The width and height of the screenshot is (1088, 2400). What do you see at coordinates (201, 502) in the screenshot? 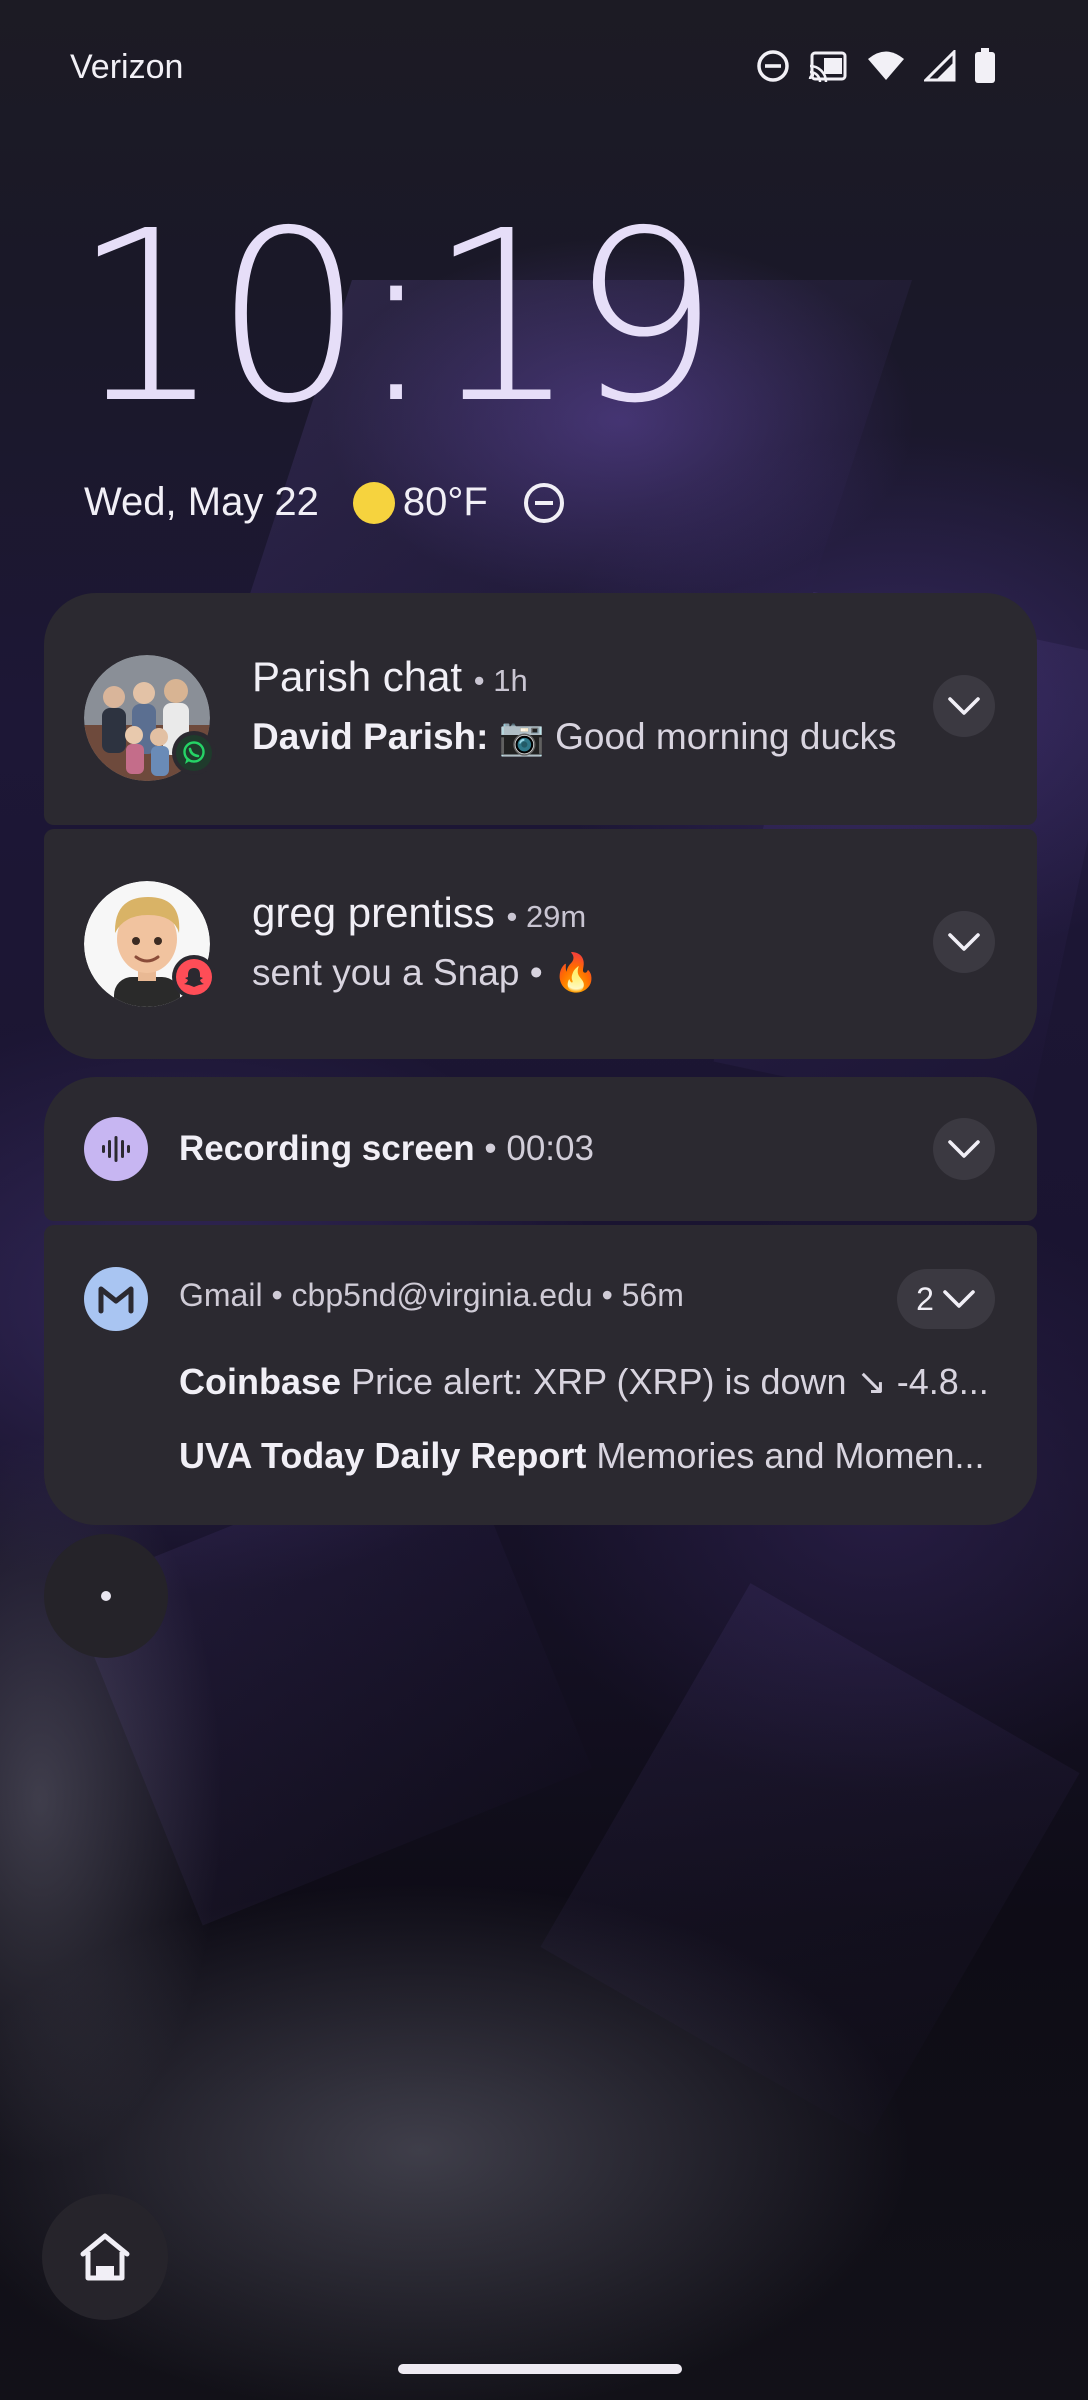
I see `lockscreen-date: Wed, May 22` at bounding box center [201, 502].